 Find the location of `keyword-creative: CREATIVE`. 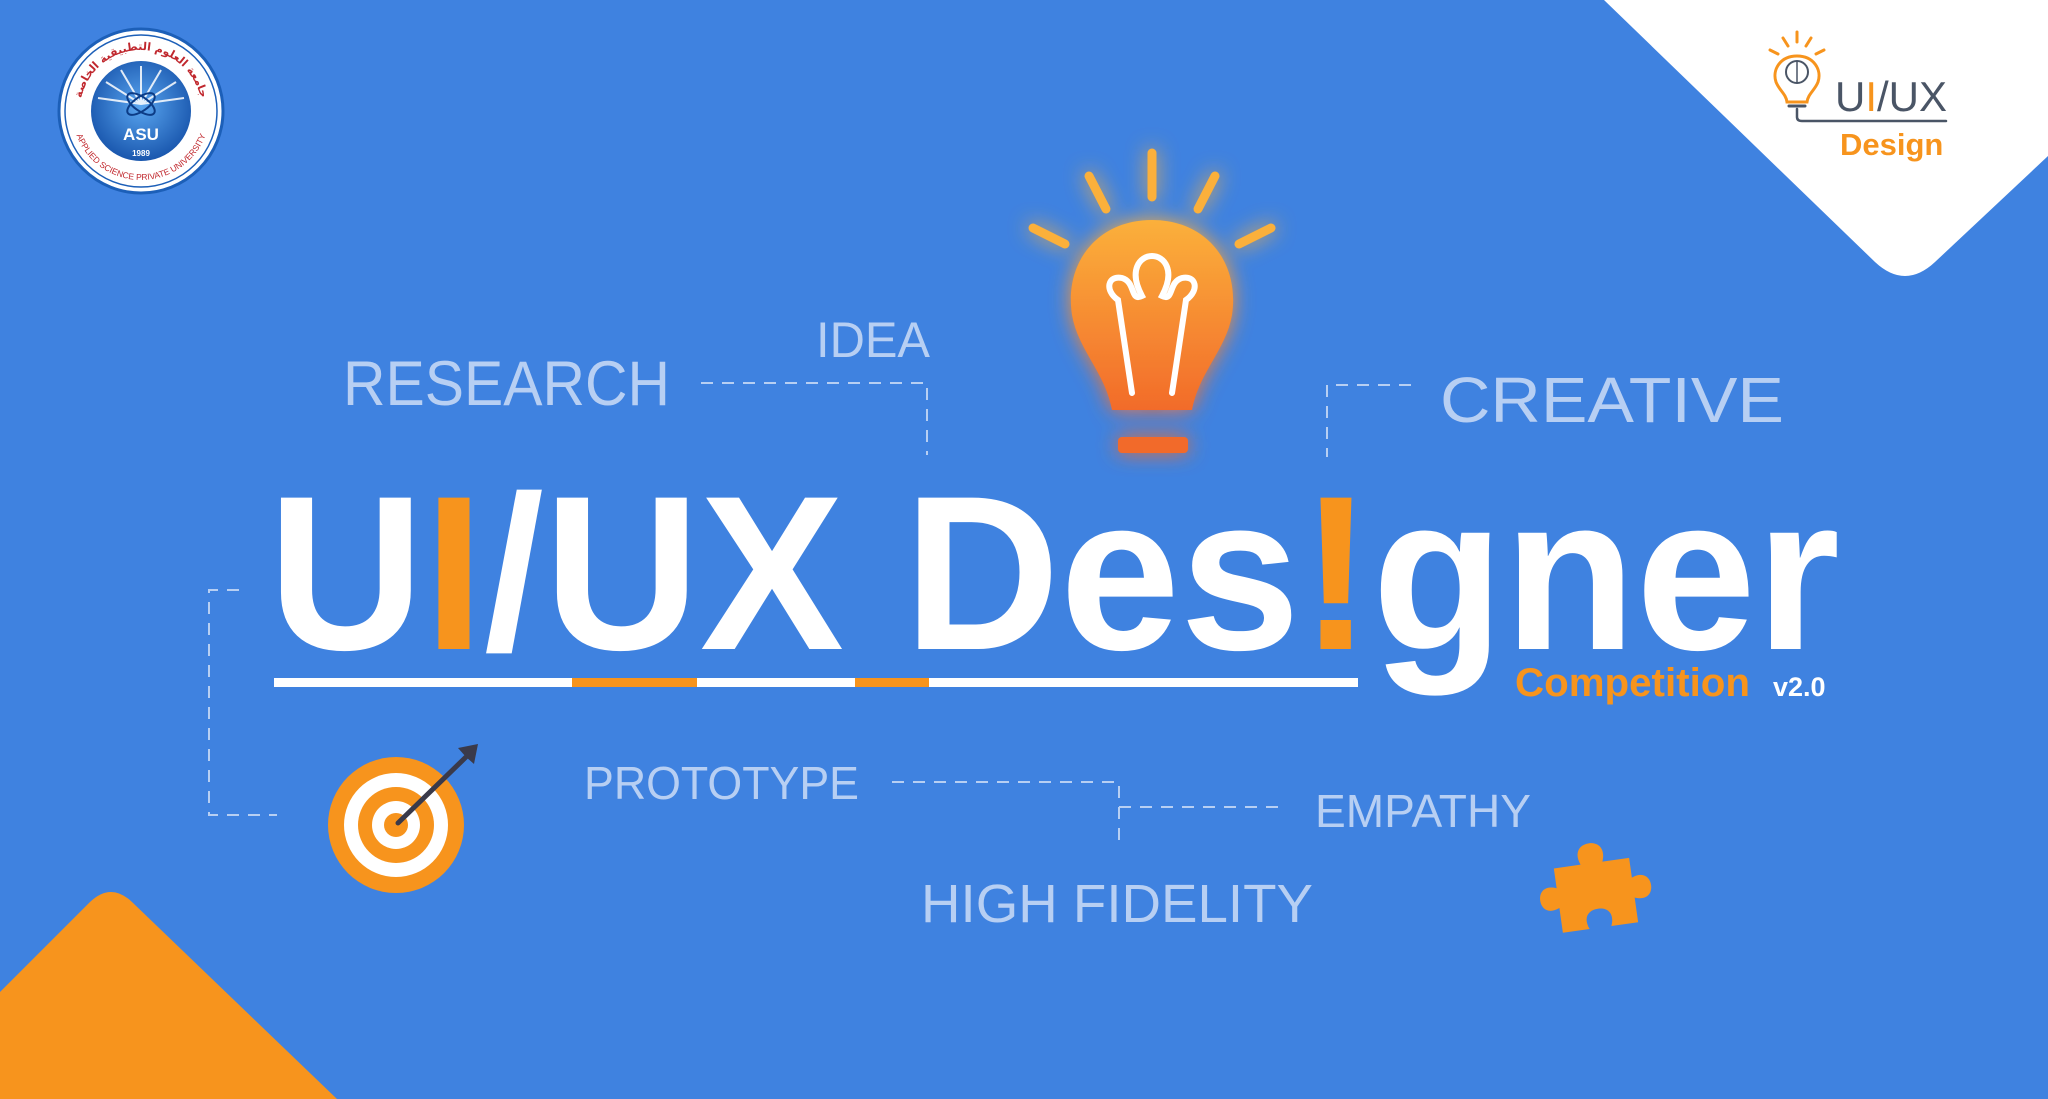

keyword-creative: CREATIVE is located at coordinates (1612, 400).